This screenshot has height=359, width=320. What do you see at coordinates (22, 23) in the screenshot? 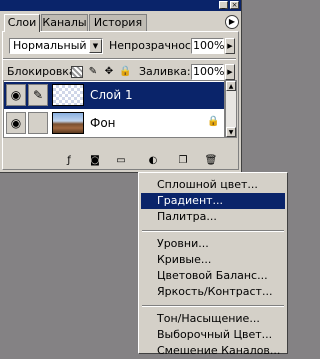
I see `tab-layers: Слои` at bounding box center [22, 23].